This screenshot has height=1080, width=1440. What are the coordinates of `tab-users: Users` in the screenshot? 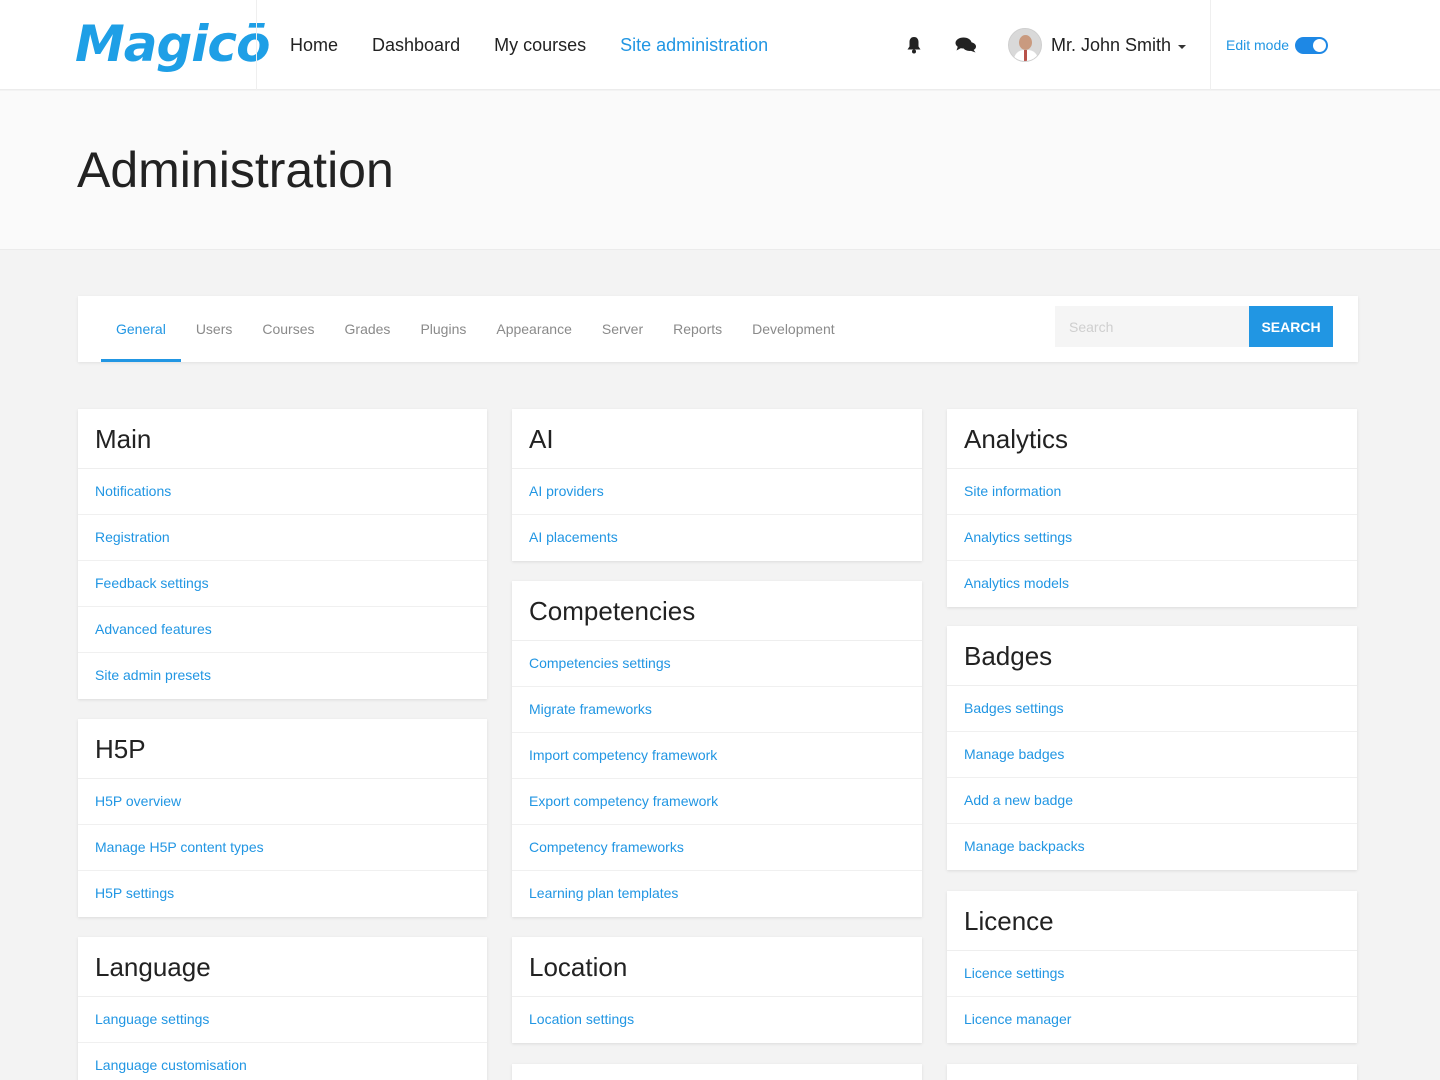 It's located at (214, 329).